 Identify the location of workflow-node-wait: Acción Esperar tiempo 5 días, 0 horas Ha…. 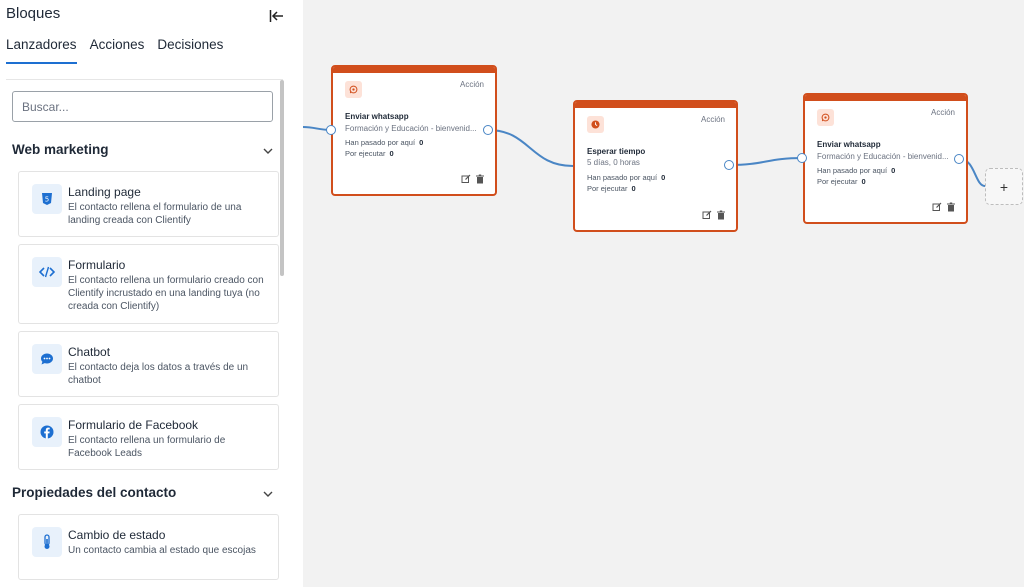
(655, 166).